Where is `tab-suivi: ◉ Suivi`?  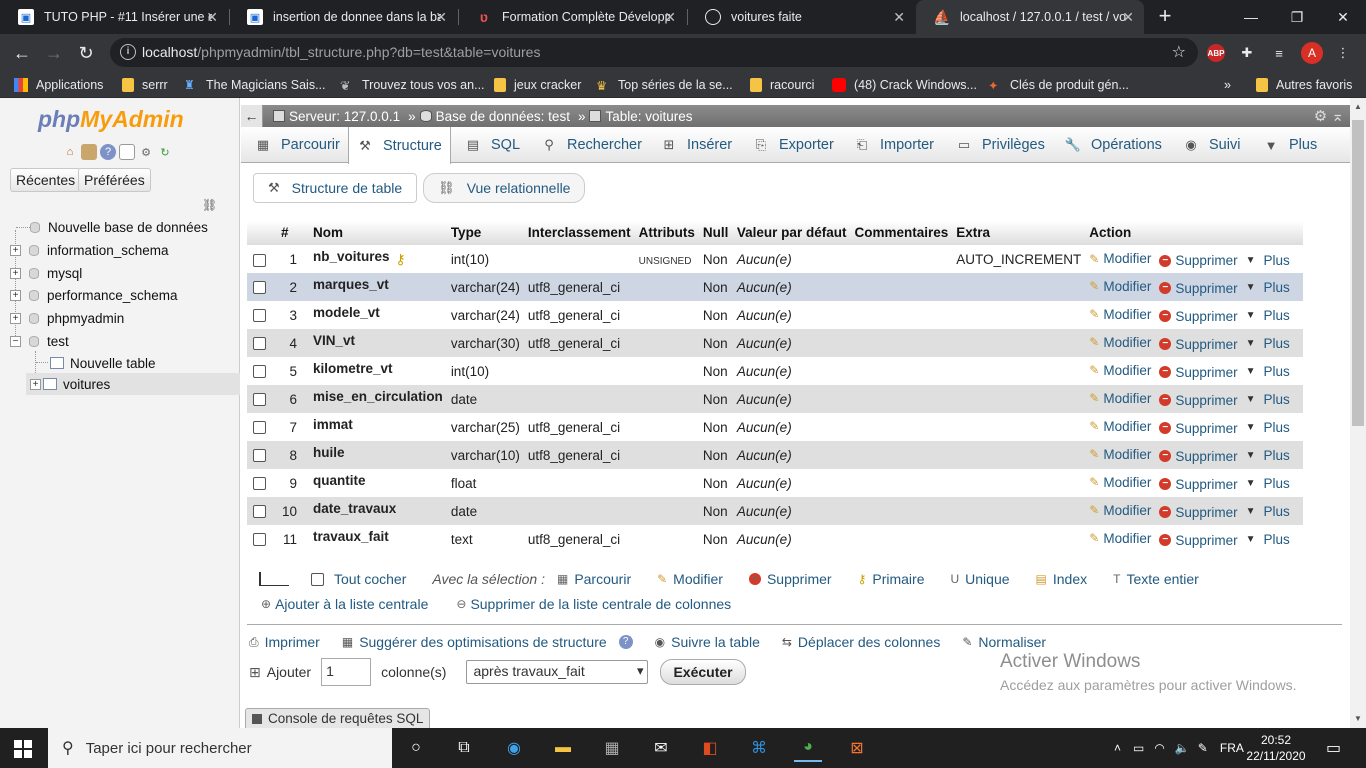 tab-suivi: ◉ Suivi is located at coordinates (1211, 145).